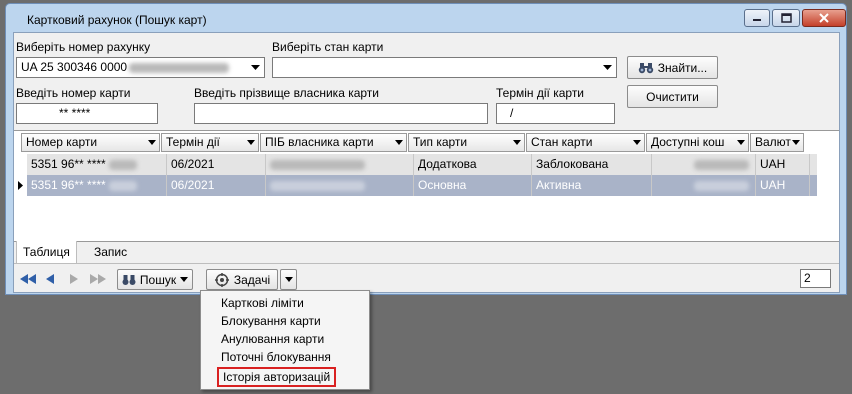 This screenshot has height=394, width=852. I want to click on account-select: UA 25 300346 0000, so click(140, 67).